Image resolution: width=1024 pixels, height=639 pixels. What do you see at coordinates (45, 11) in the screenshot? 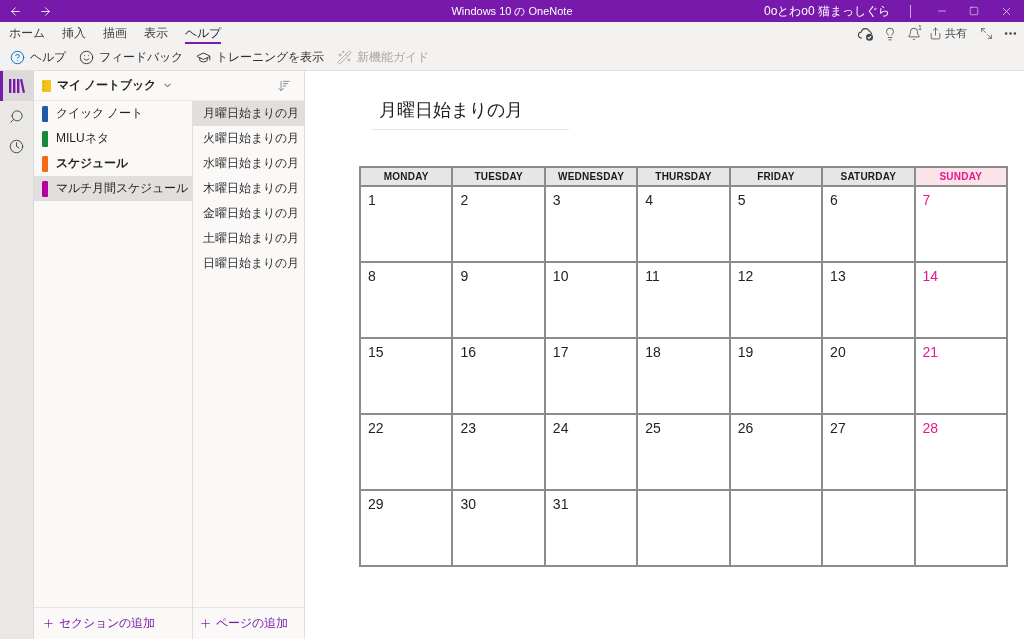
I see `arrow-right-icon` at bounding box center [45, 11].